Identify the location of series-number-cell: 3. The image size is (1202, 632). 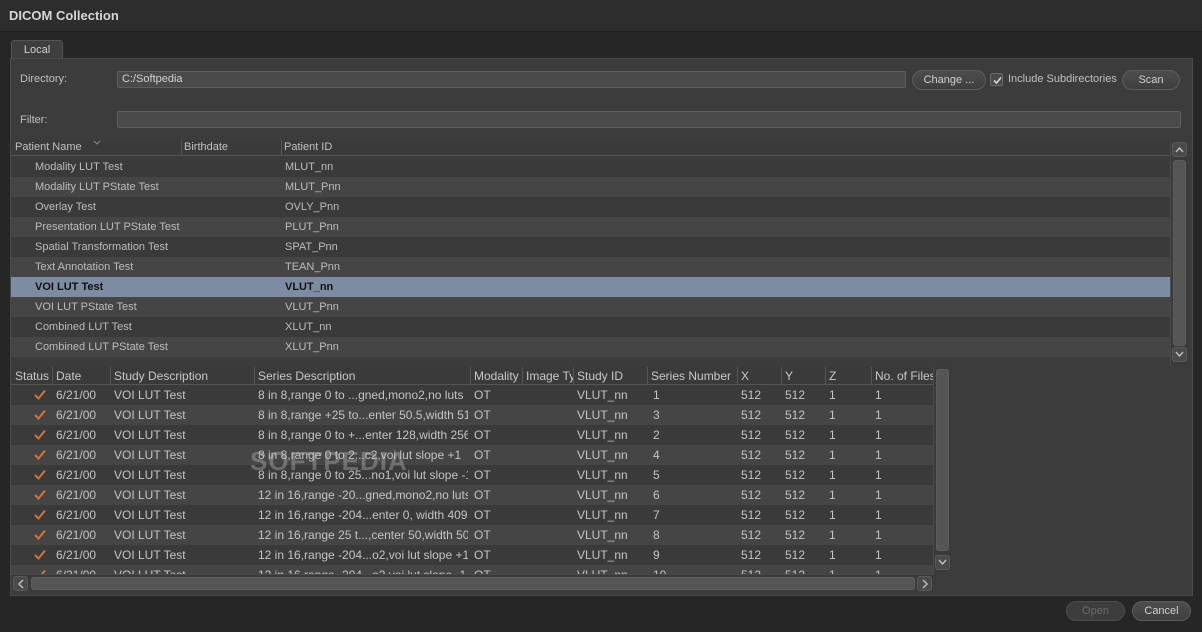
(656, 415).